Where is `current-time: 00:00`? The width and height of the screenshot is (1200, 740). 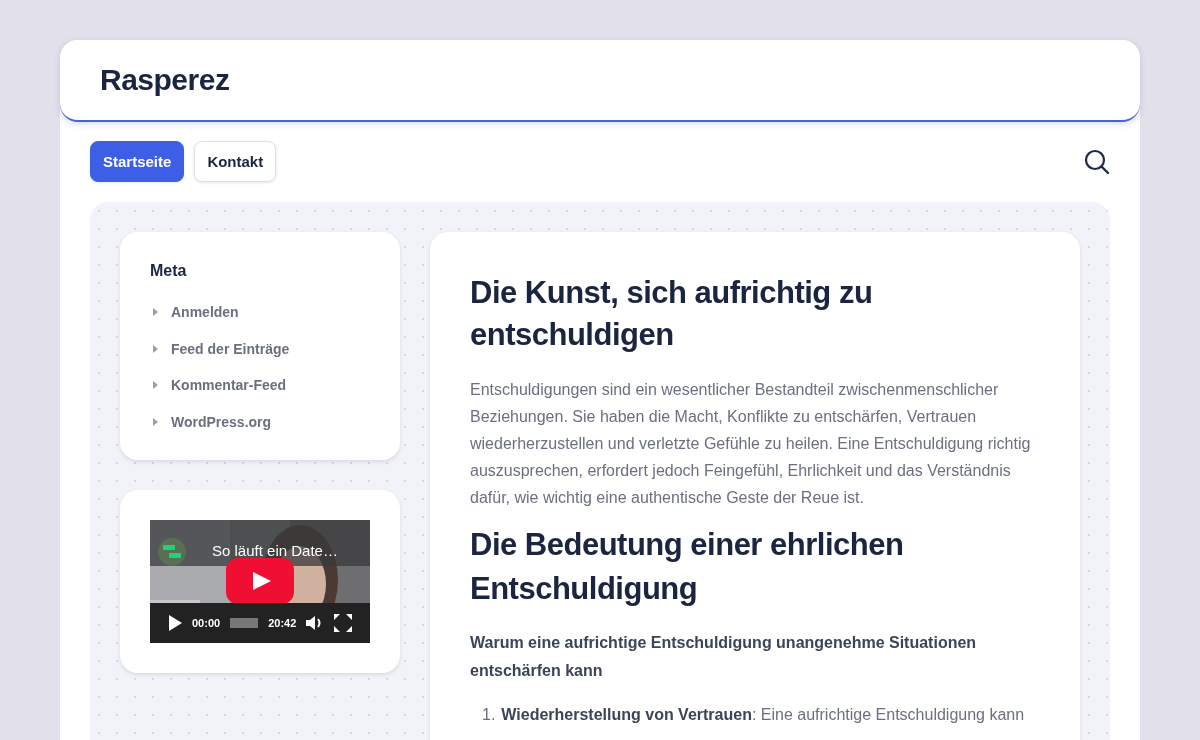 current-time: 00:00 is located at coordinates (206, 623).